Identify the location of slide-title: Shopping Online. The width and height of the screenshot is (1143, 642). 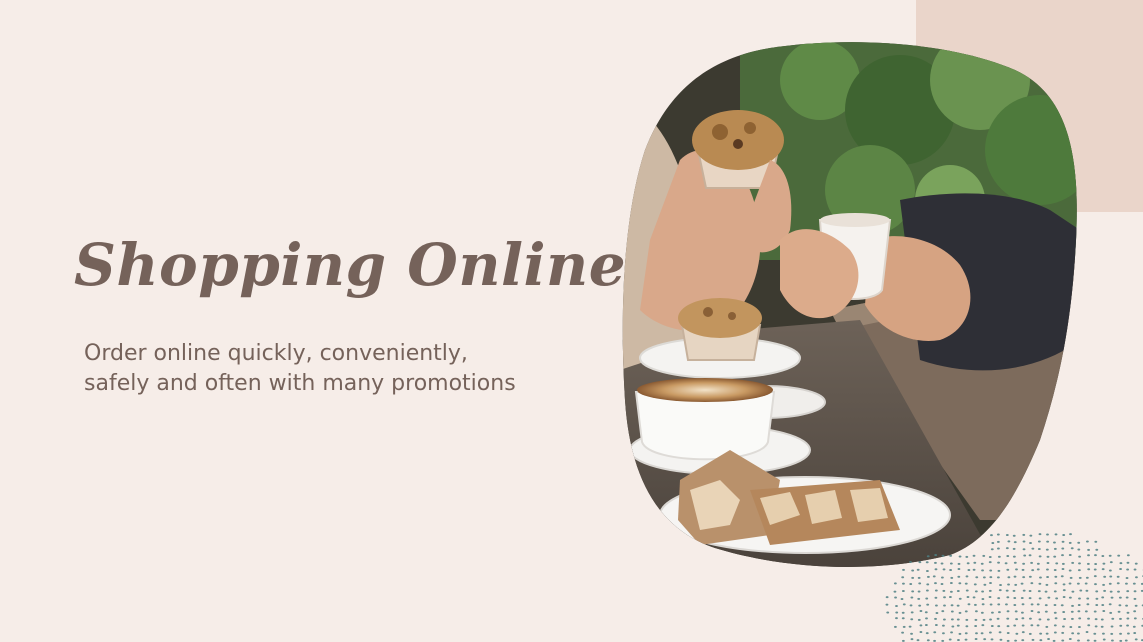
(350, 265).